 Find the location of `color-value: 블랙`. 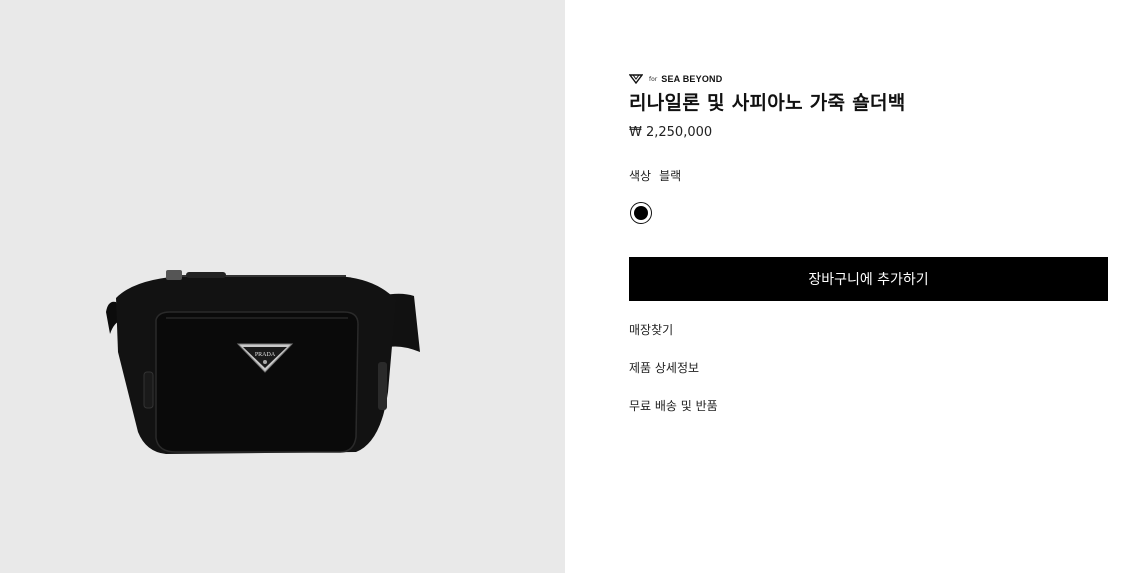

color-value: 블랙 is located at coordinates (670, 176).